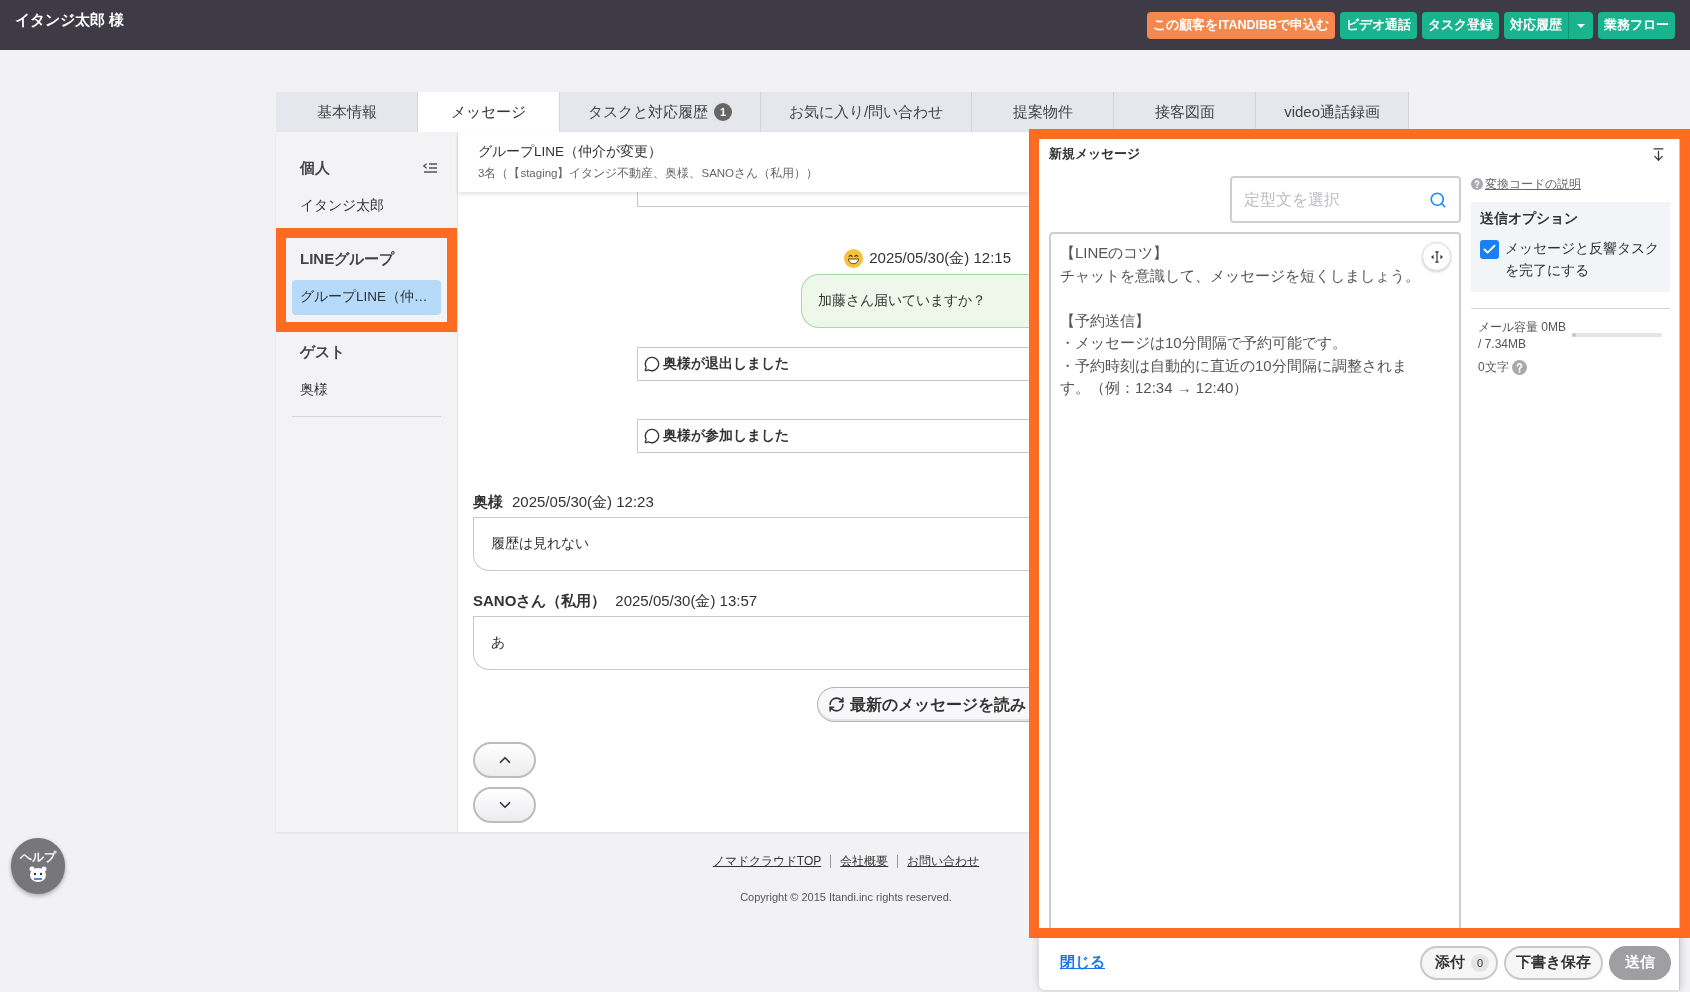 This screenshot has width=1690, height=992. Describe the element at coordinates (723, 112) in the screenshot. I see `count-badge: 1` at that location.